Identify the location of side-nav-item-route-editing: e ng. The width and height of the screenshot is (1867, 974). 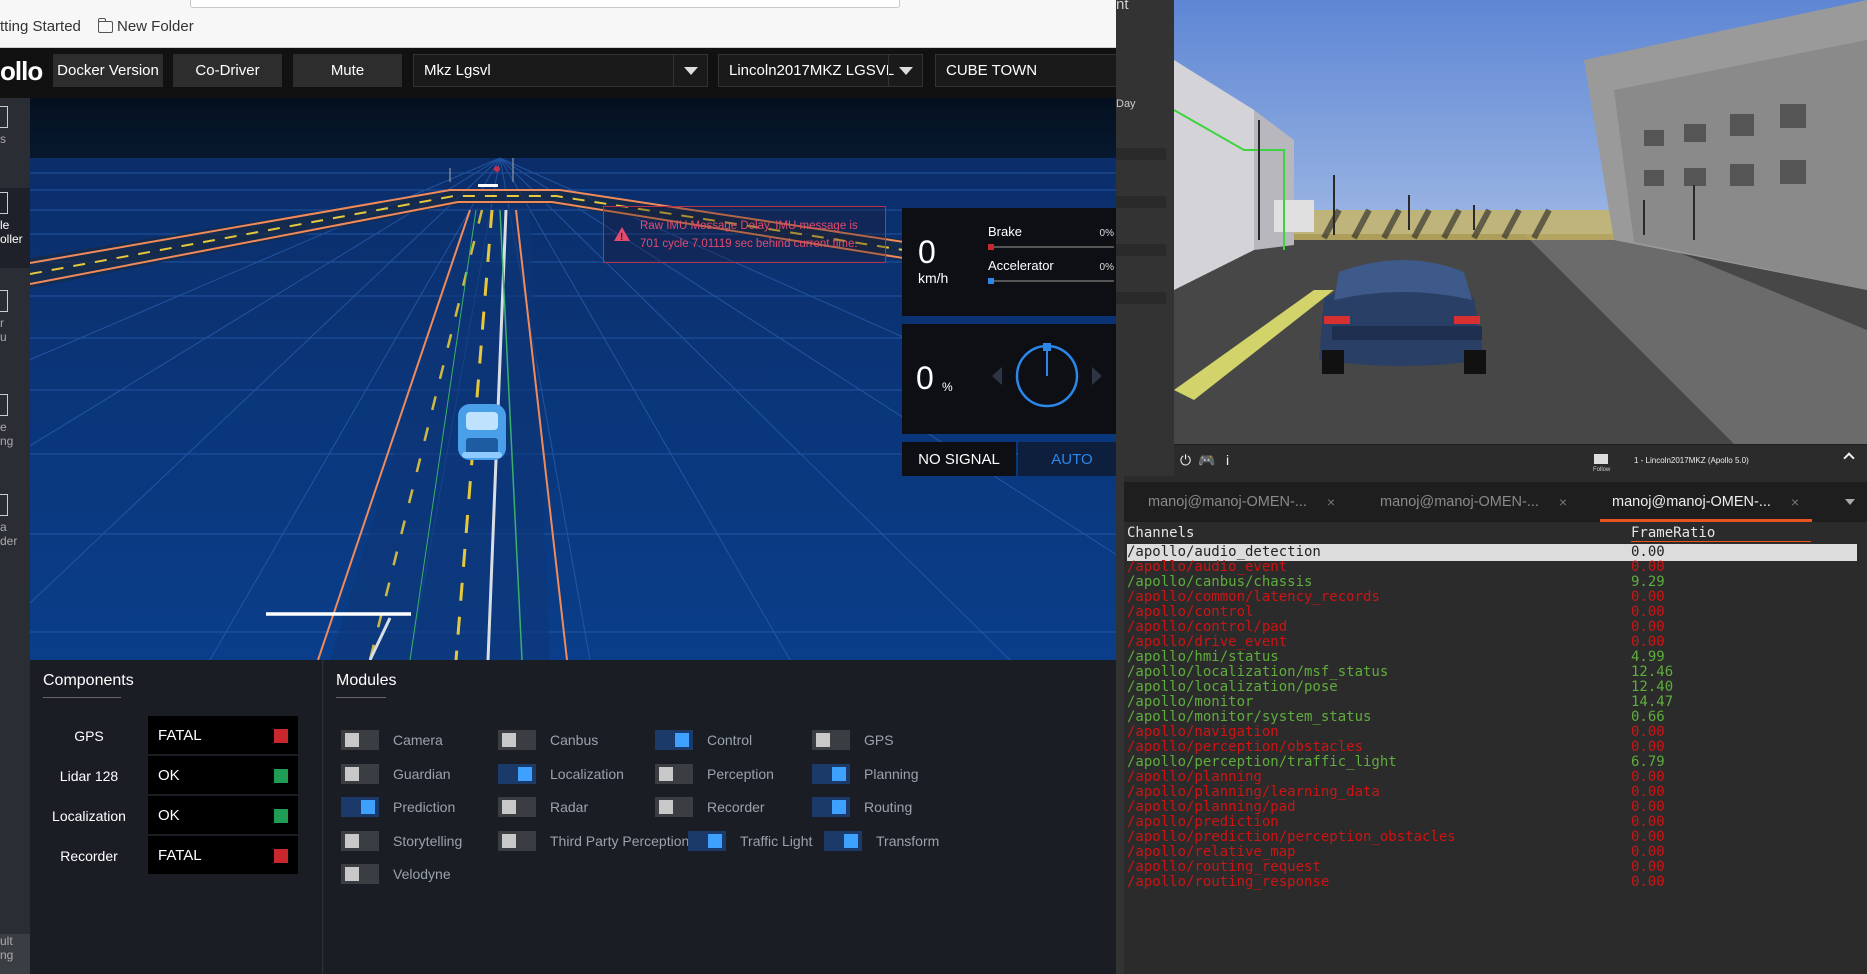
(15, 429).